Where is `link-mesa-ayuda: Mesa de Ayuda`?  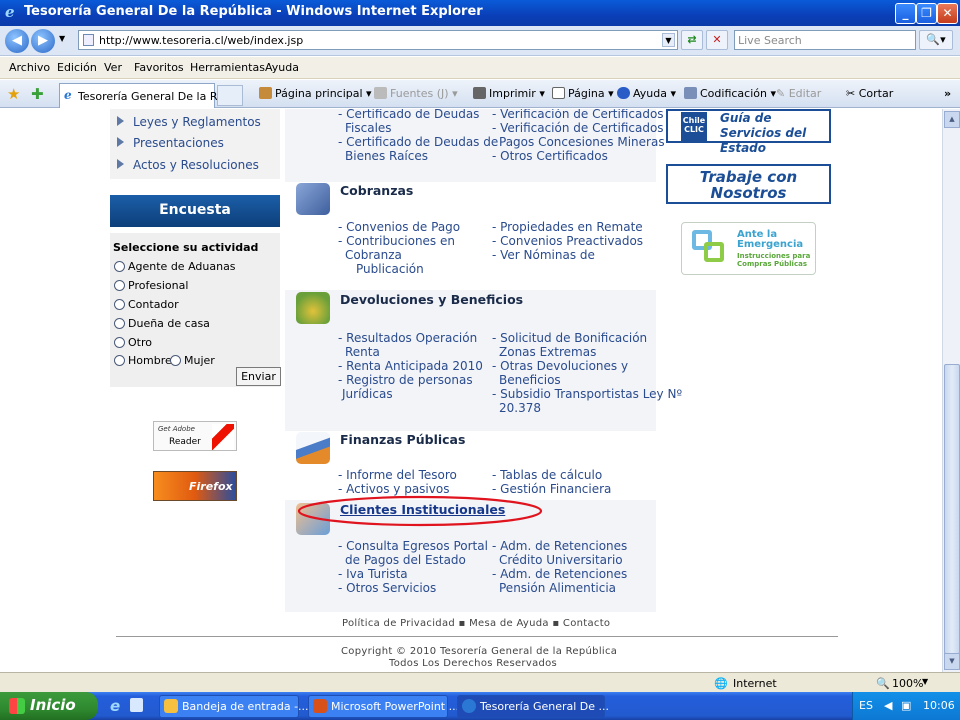 link-mesa-ayuda: Mesa de Ayuda is located at coordinates (509, 623).